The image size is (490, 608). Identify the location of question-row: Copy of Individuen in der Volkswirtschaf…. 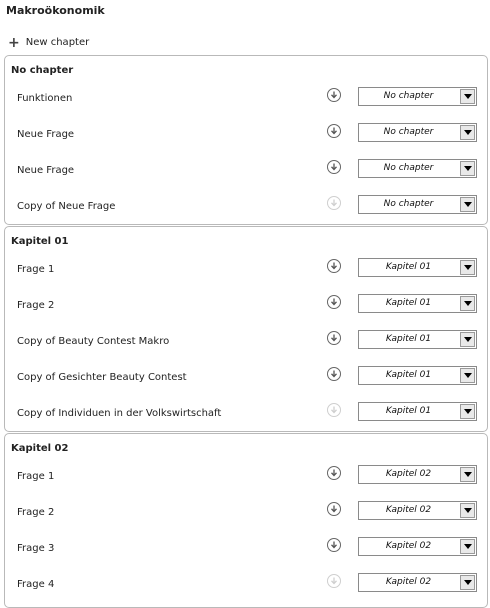
(246, 414).